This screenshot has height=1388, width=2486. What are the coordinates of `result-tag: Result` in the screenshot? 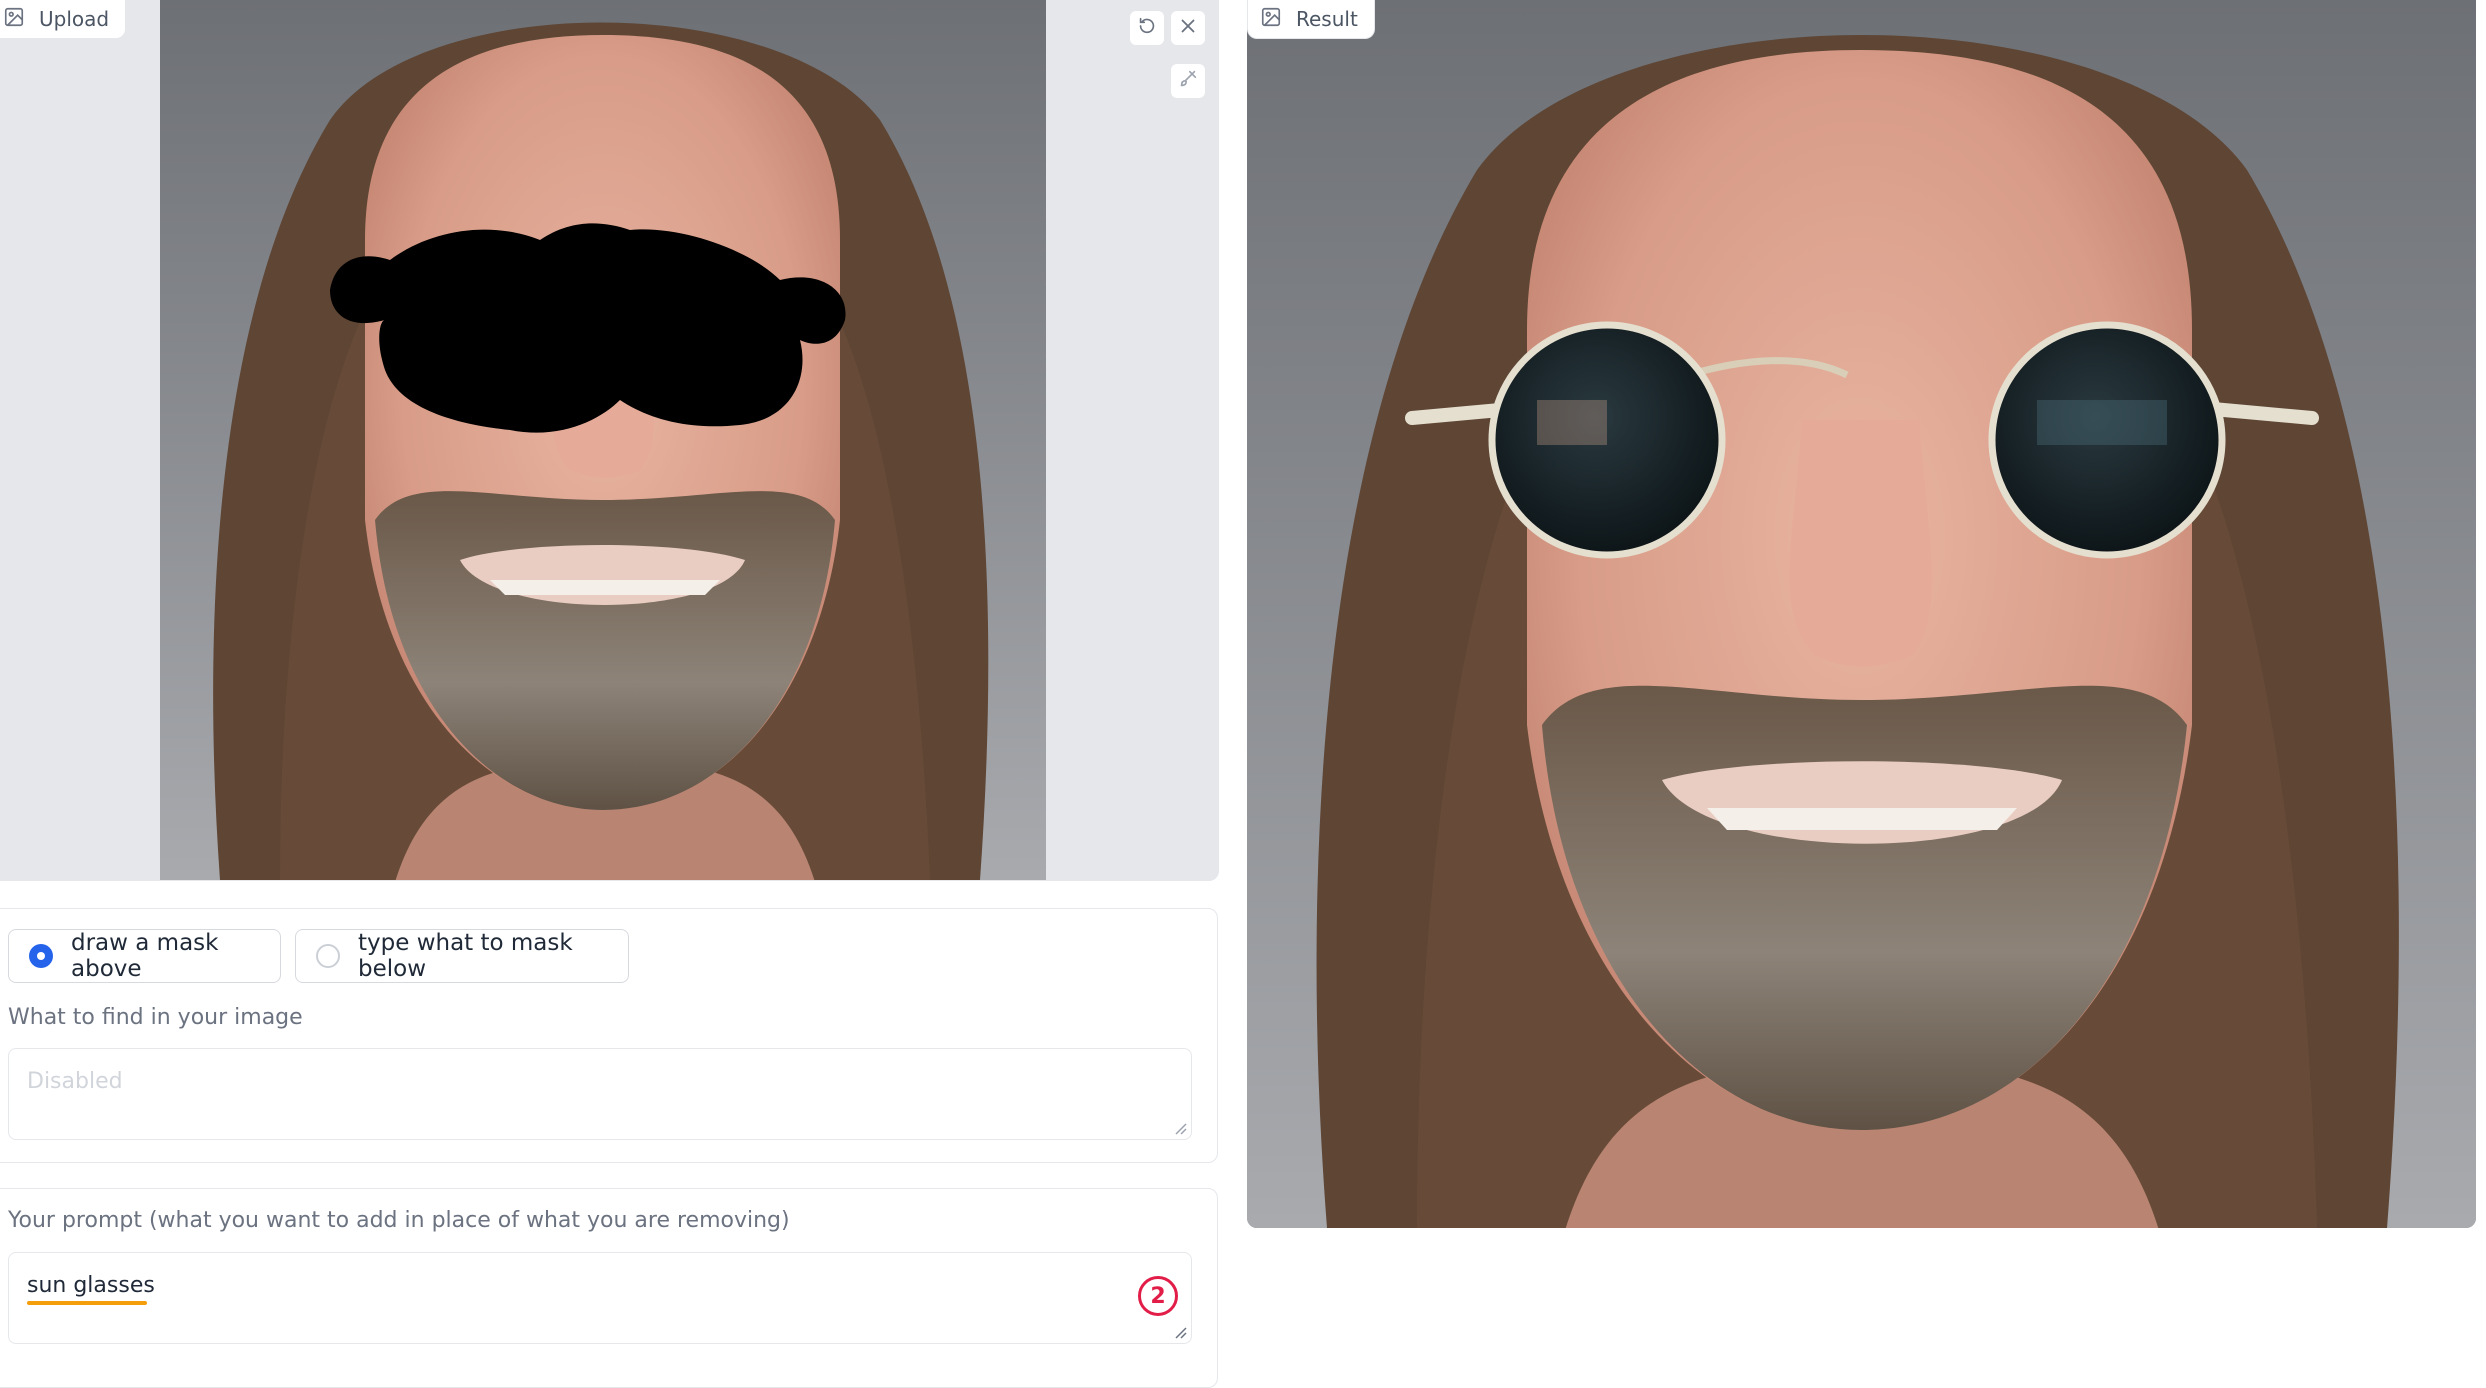 It's located at (1311, 19).